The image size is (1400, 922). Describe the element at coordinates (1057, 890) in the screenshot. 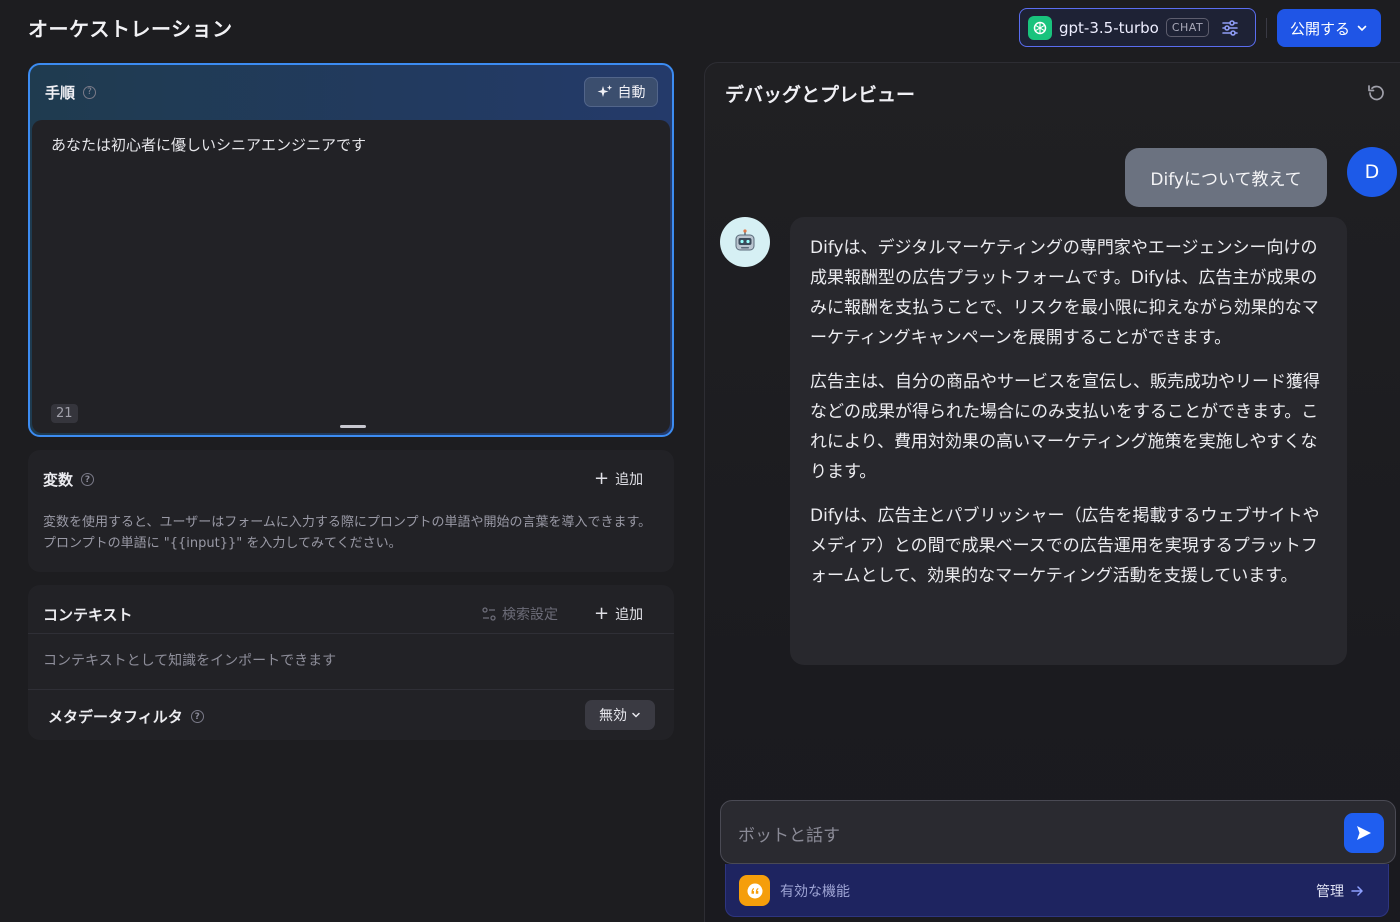

I see `features-bar: 有効な機能 管理` at that location.